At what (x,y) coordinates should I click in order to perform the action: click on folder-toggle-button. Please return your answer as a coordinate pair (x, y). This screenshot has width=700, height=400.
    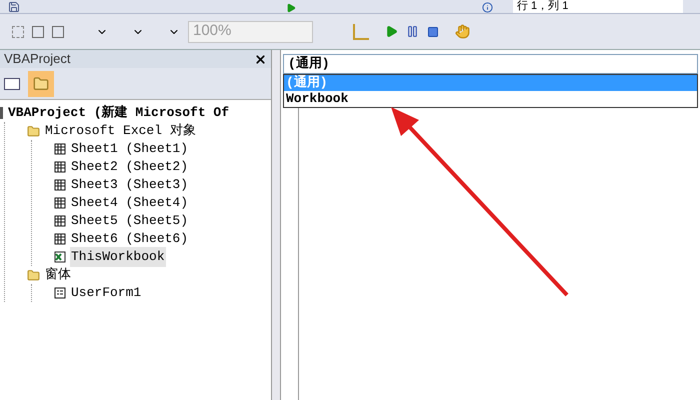
    Looking at the image, I should click on (41, 83).